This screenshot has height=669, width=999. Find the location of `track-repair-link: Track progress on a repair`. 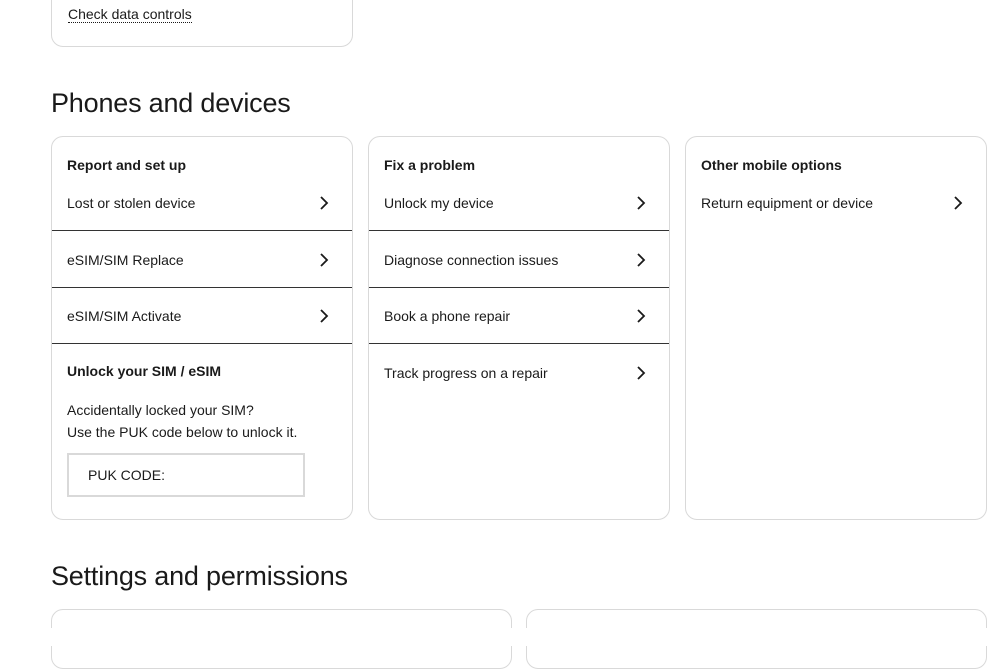

track-repair-link: Track progress on a repair is located at coordinates (519, 373).